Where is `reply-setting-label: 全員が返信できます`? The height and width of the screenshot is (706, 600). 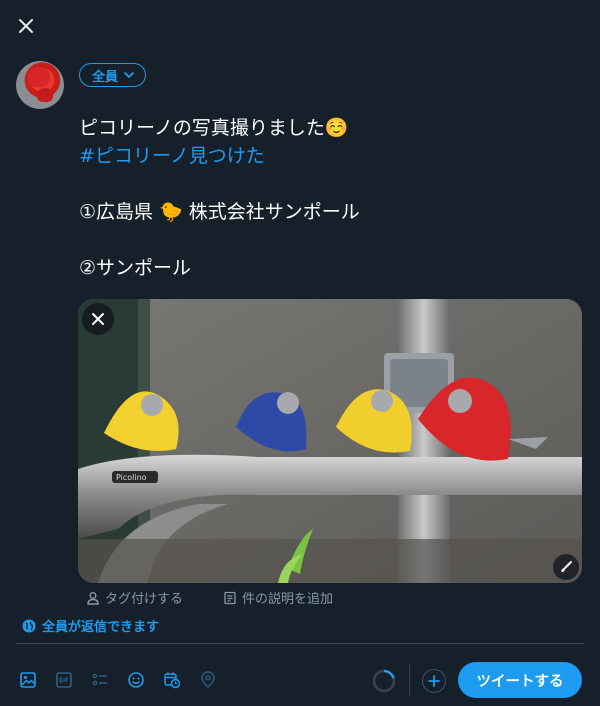
reply-setting-label: 全員が返信できます is located at coordinates (101, 627).